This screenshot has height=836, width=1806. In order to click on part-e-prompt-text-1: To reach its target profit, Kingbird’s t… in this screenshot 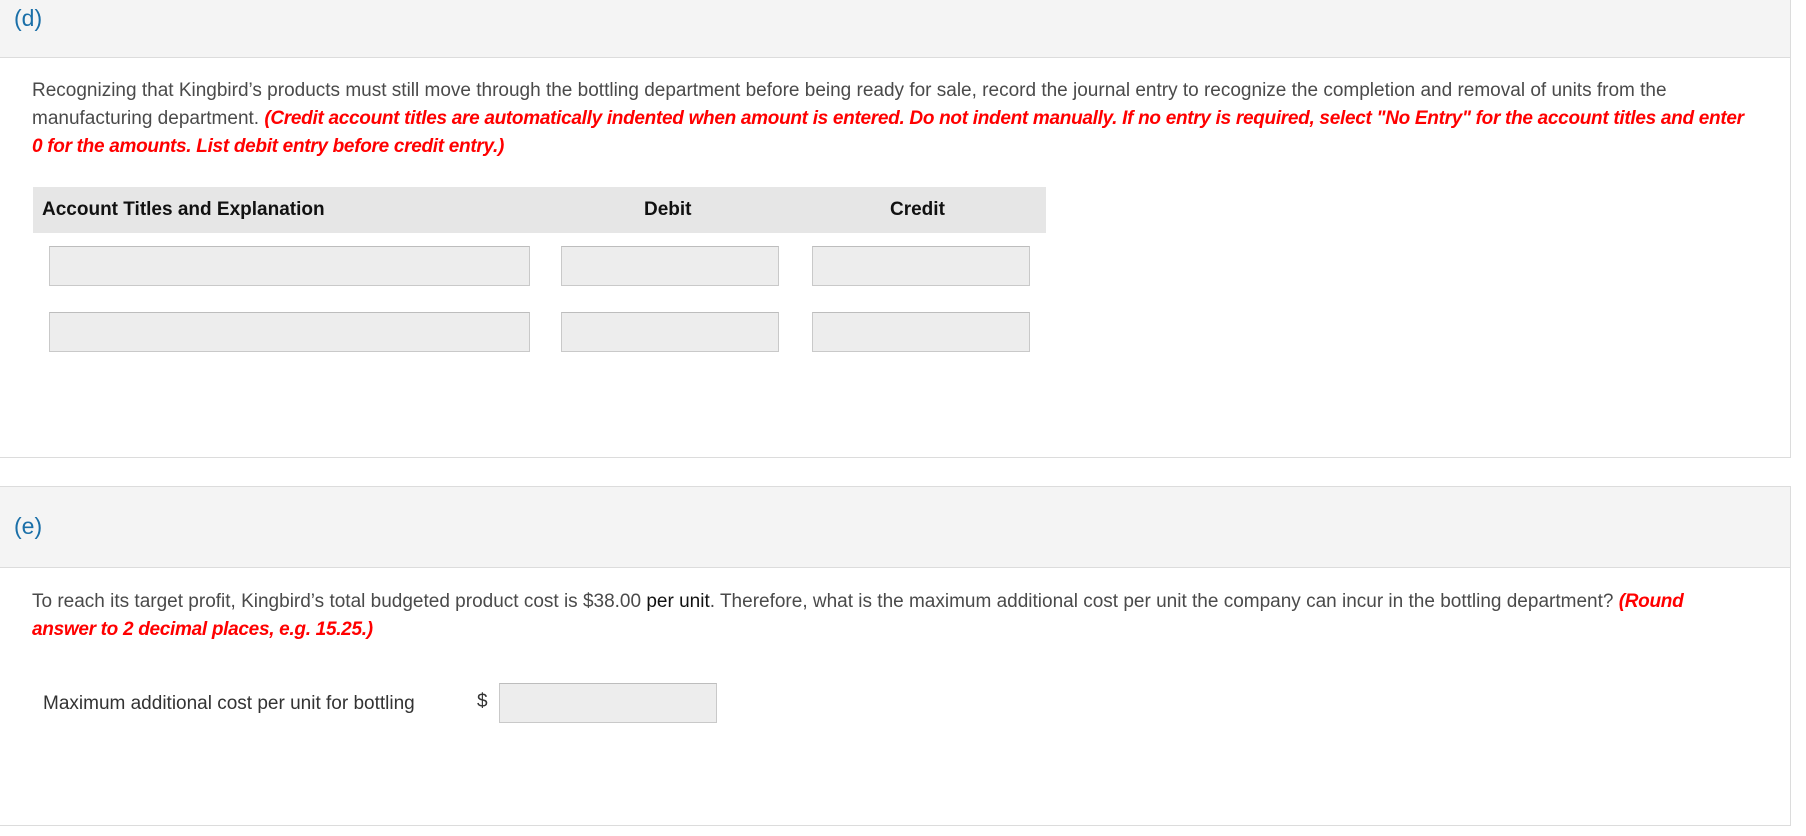, I will do `click(339, 601)`.